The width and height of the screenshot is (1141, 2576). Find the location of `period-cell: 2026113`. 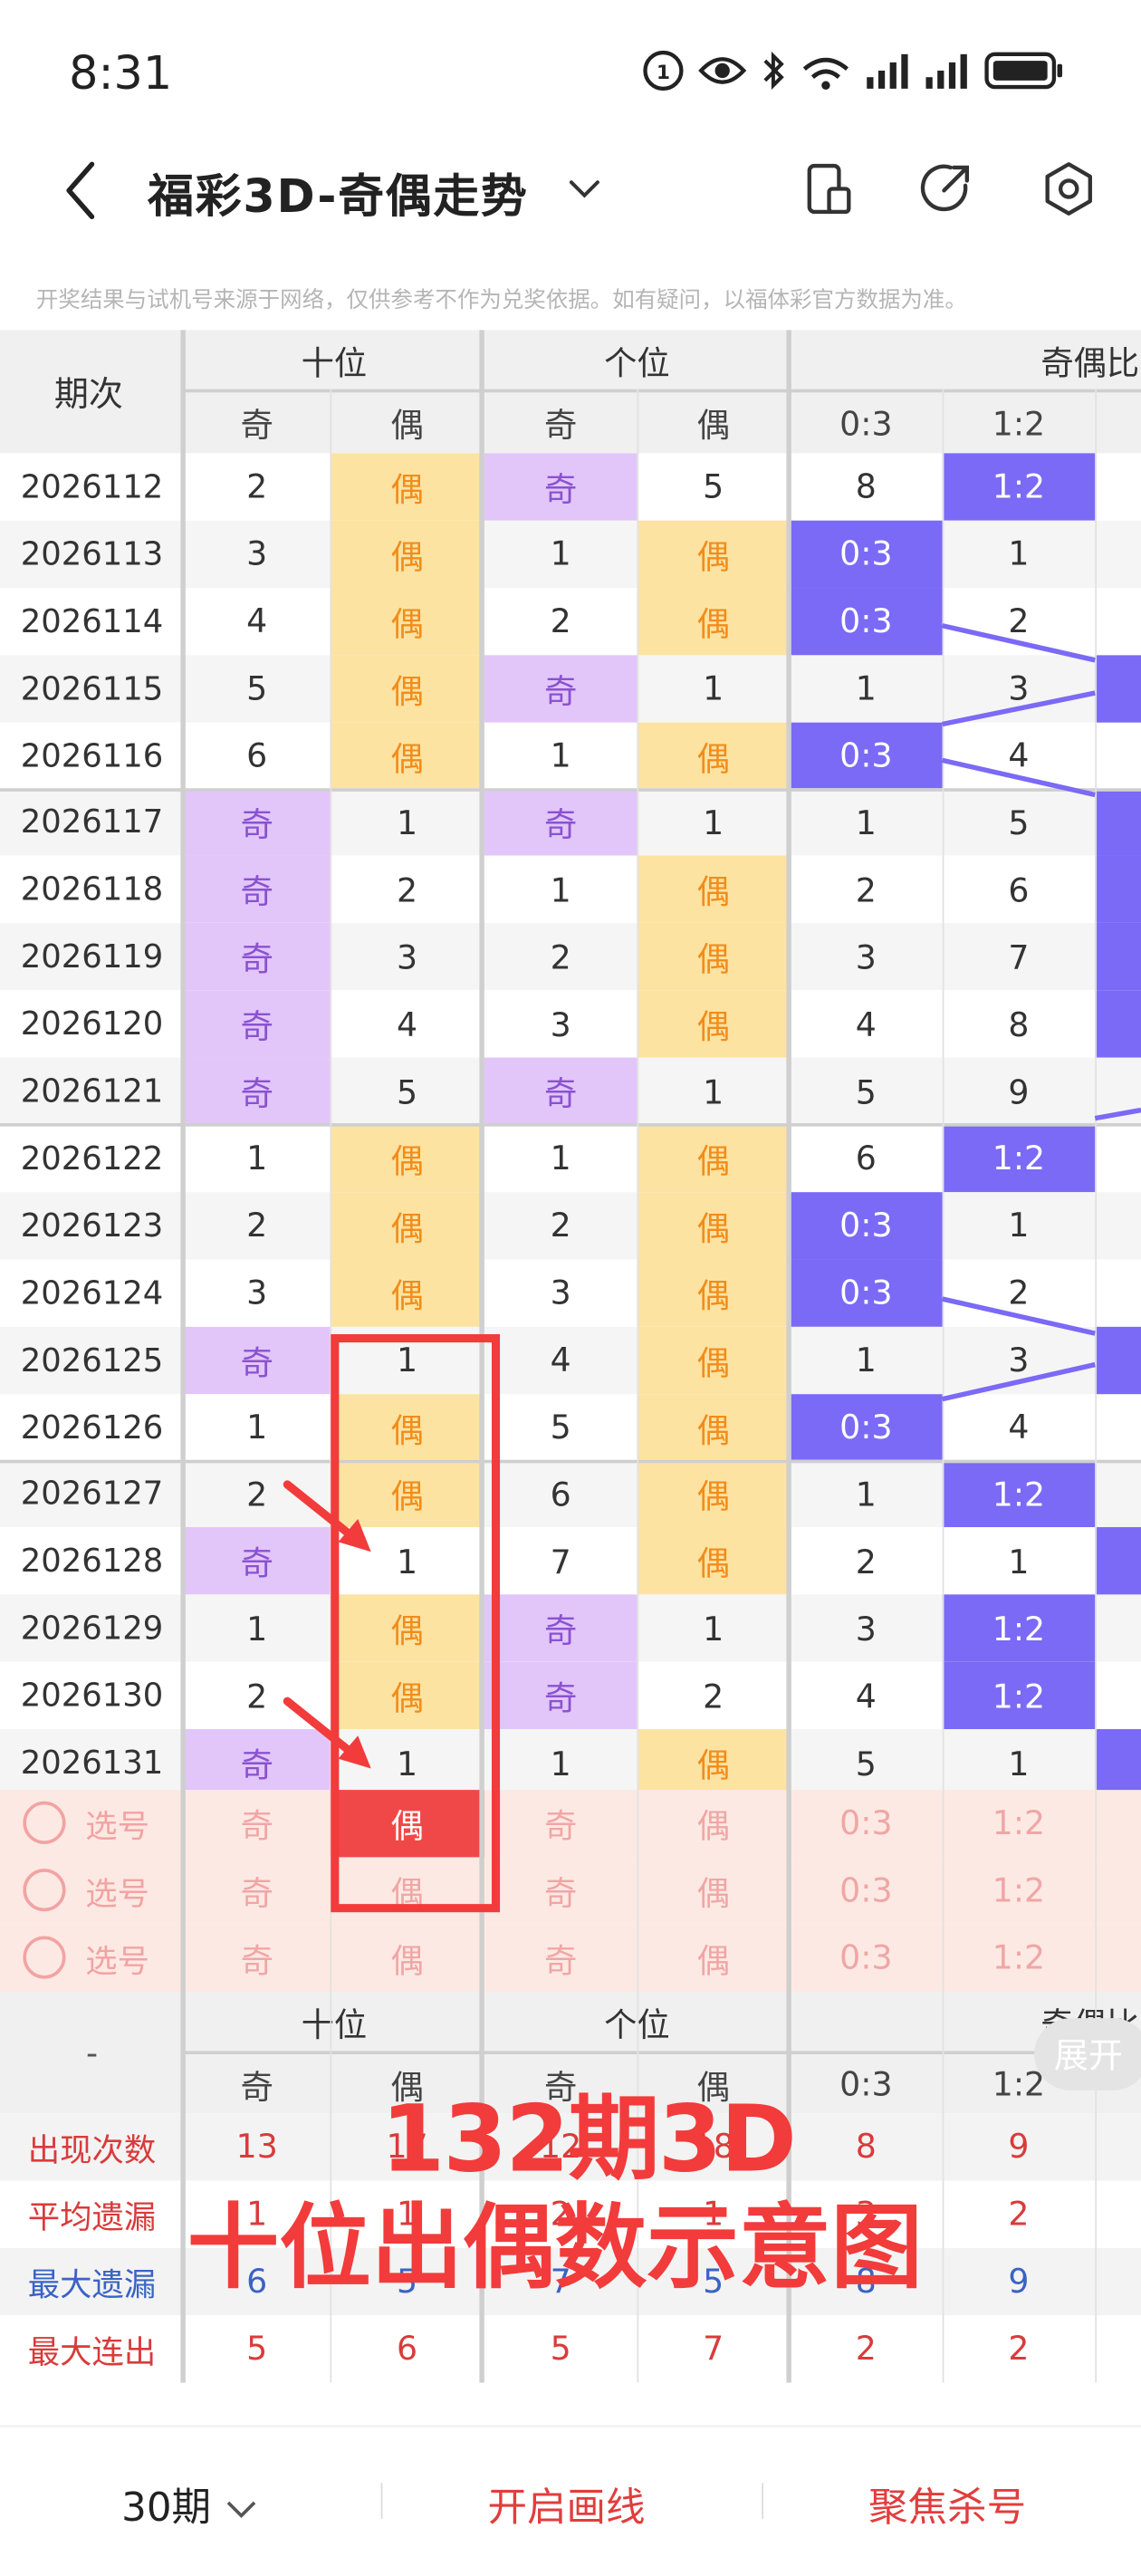

period-cell: 2026113 is located at coordinates (92, 553).